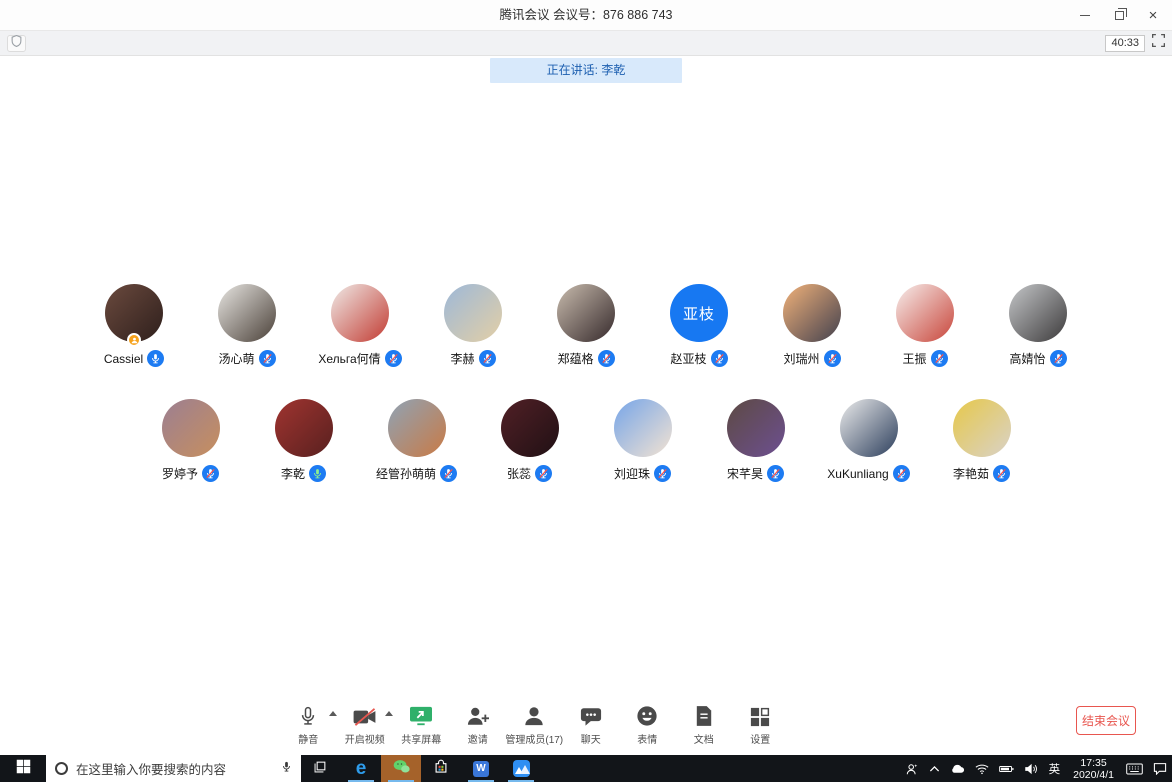 The height and width of the screenshot is (782, 1172). Describe the element at coordinates (1006, 768) in the screenshot. I see `battery-icon` at that location.